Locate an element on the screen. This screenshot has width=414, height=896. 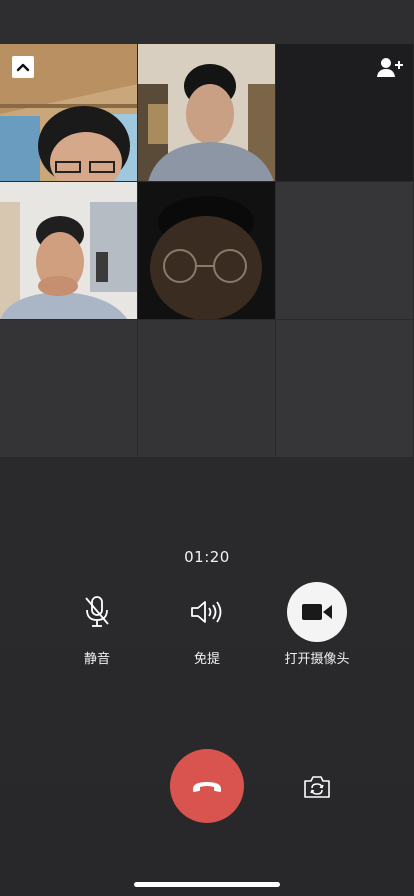
speaker-label: 免提 is located at coordinates (206, 659).